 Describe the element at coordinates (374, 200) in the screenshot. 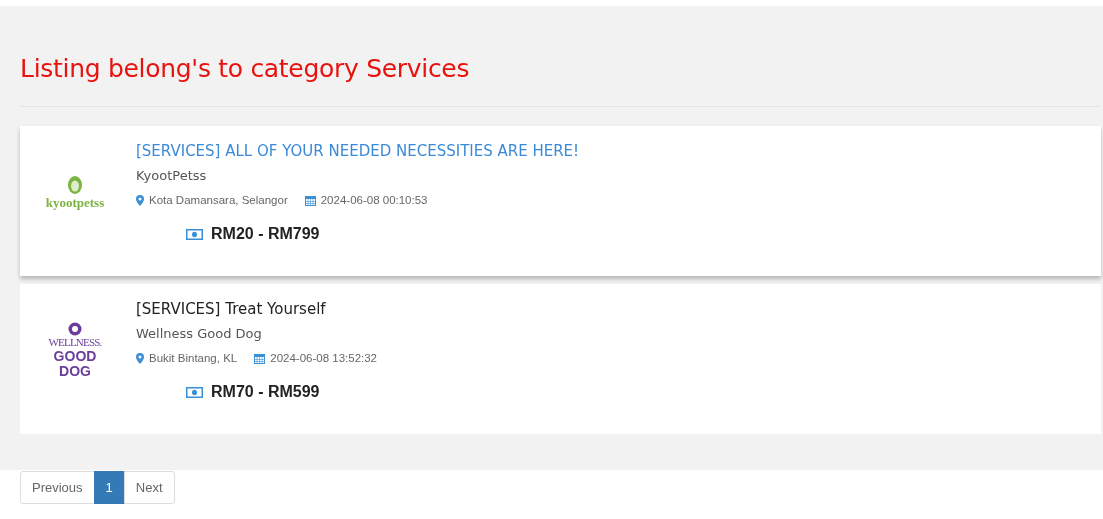

I see `listing-date: 2024-06-08 00:10:53` at that location.